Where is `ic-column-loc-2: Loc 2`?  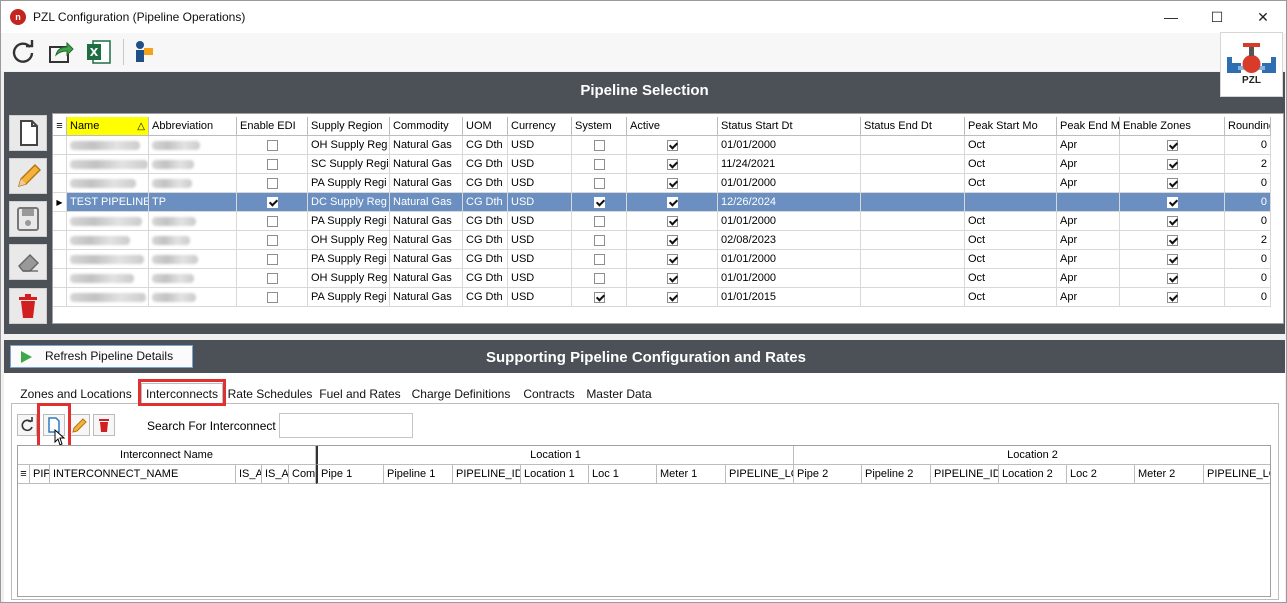
ic-column-loc-2: Loc 2 is located at coordinates (1101, 474).